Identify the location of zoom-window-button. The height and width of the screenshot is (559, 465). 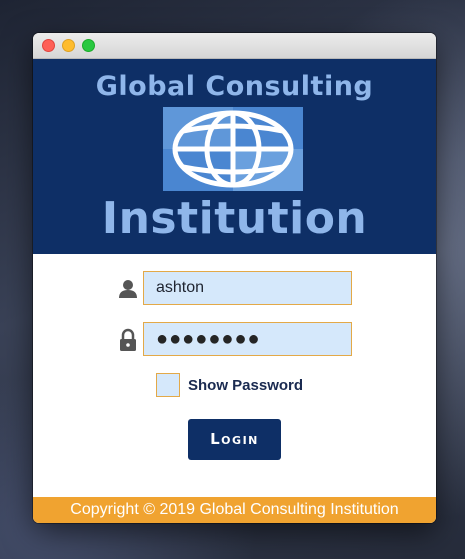
(88, 45).